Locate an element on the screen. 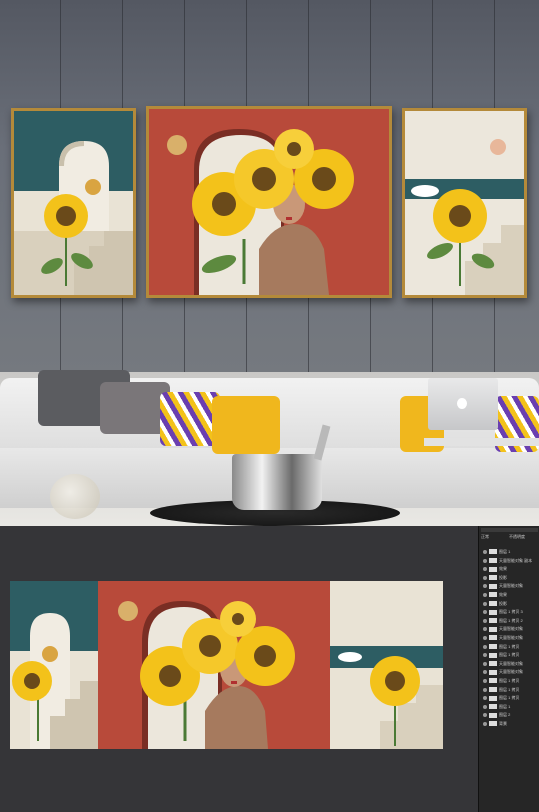 Image resolution: width=539 pixels, height=812 pixels. right-painting-frame is located at coordinates (464, 203).